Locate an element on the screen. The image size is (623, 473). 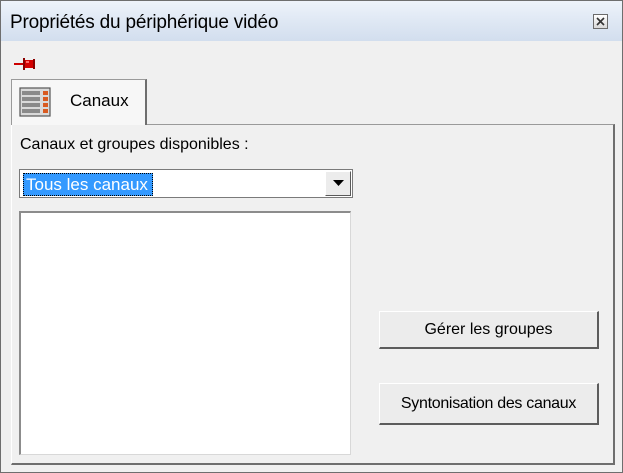
dropdown-selected-value: Tous les canaux is located at coordinates (88, 184).